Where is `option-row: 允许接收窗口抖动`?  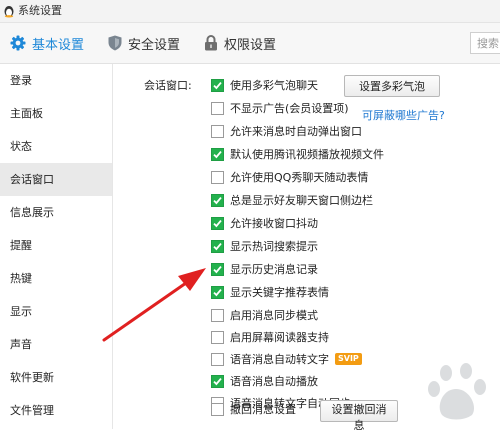
option-row: 允许接收窗口抖动 is located at coordinates (264, 223).